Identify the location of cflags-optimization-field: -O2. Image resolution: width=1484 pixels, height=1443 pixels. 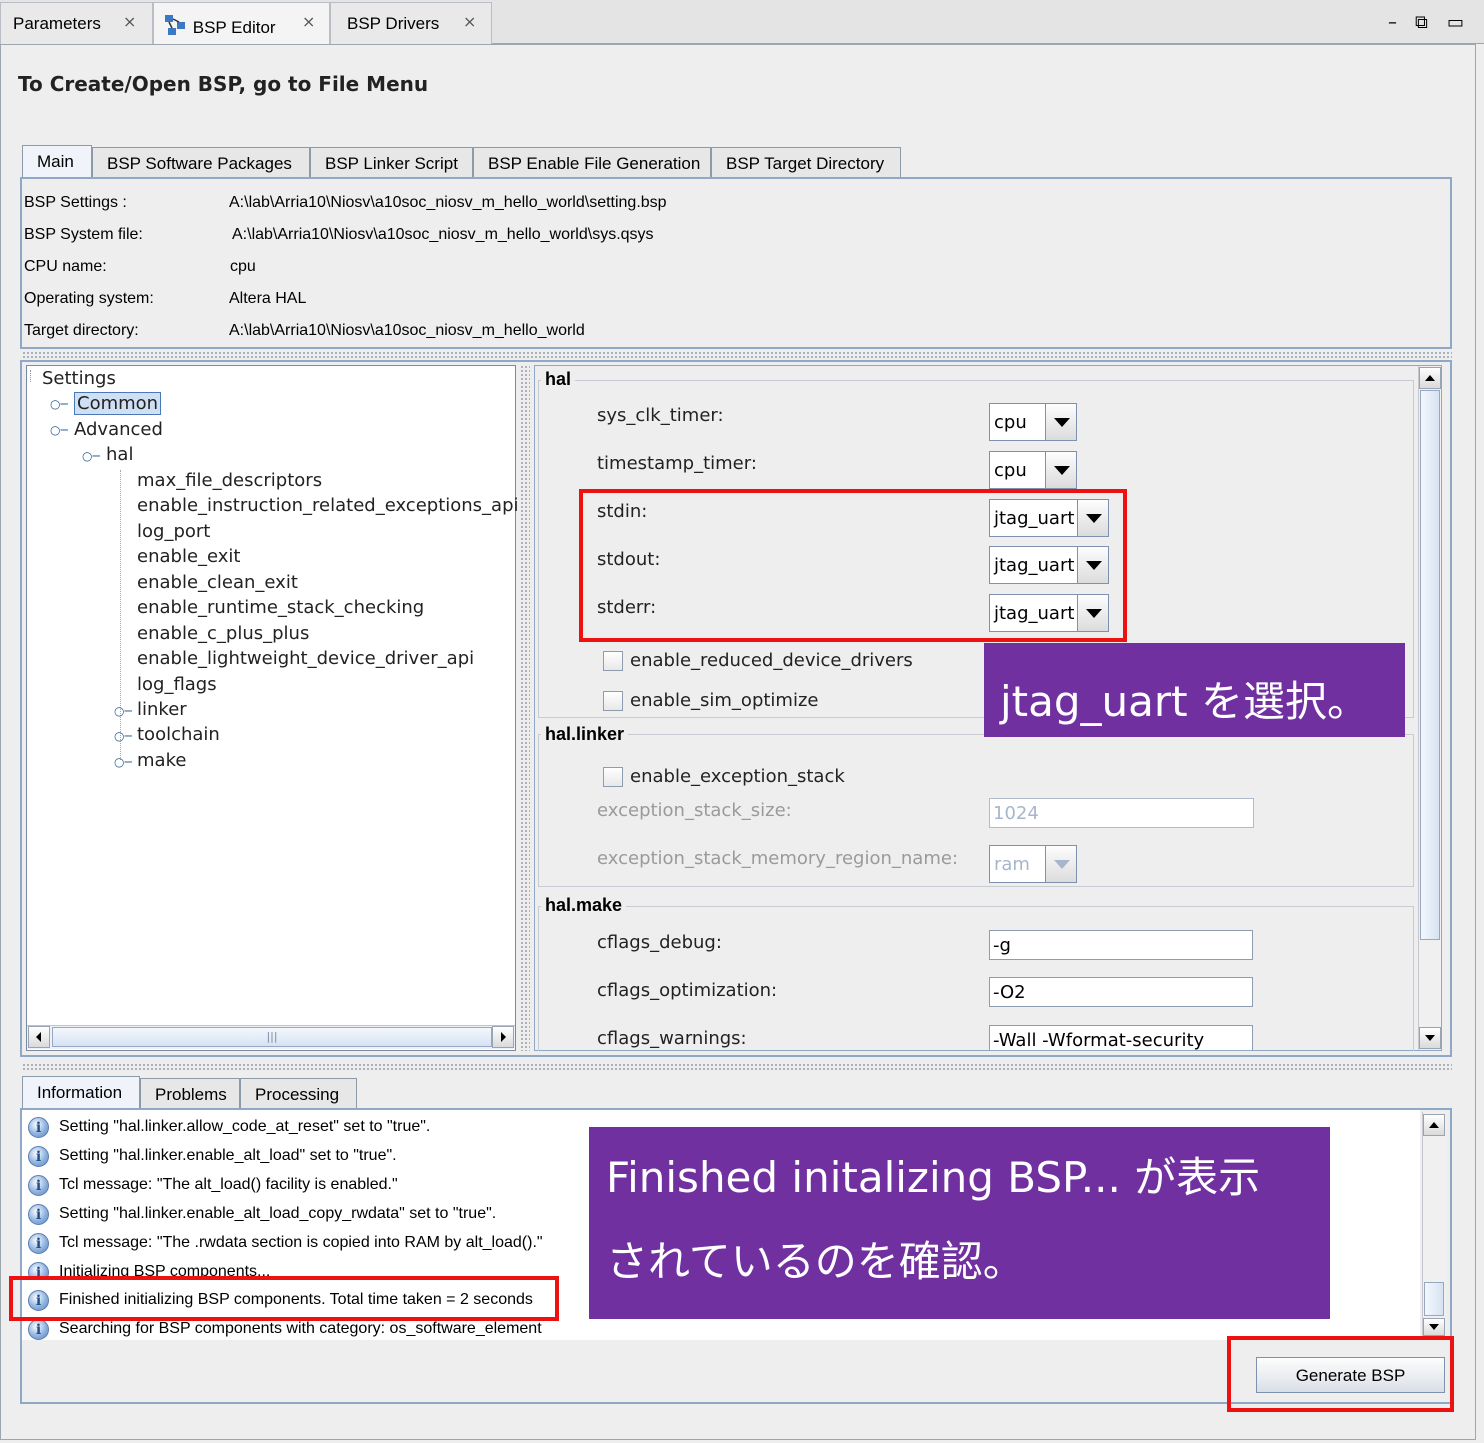
(1121, 992).